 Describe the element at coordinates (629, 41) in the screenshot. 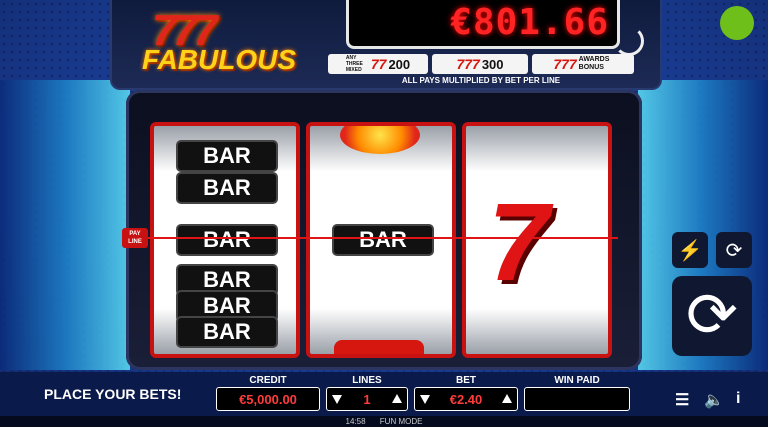

I see `return-arrow-icon` at that location.